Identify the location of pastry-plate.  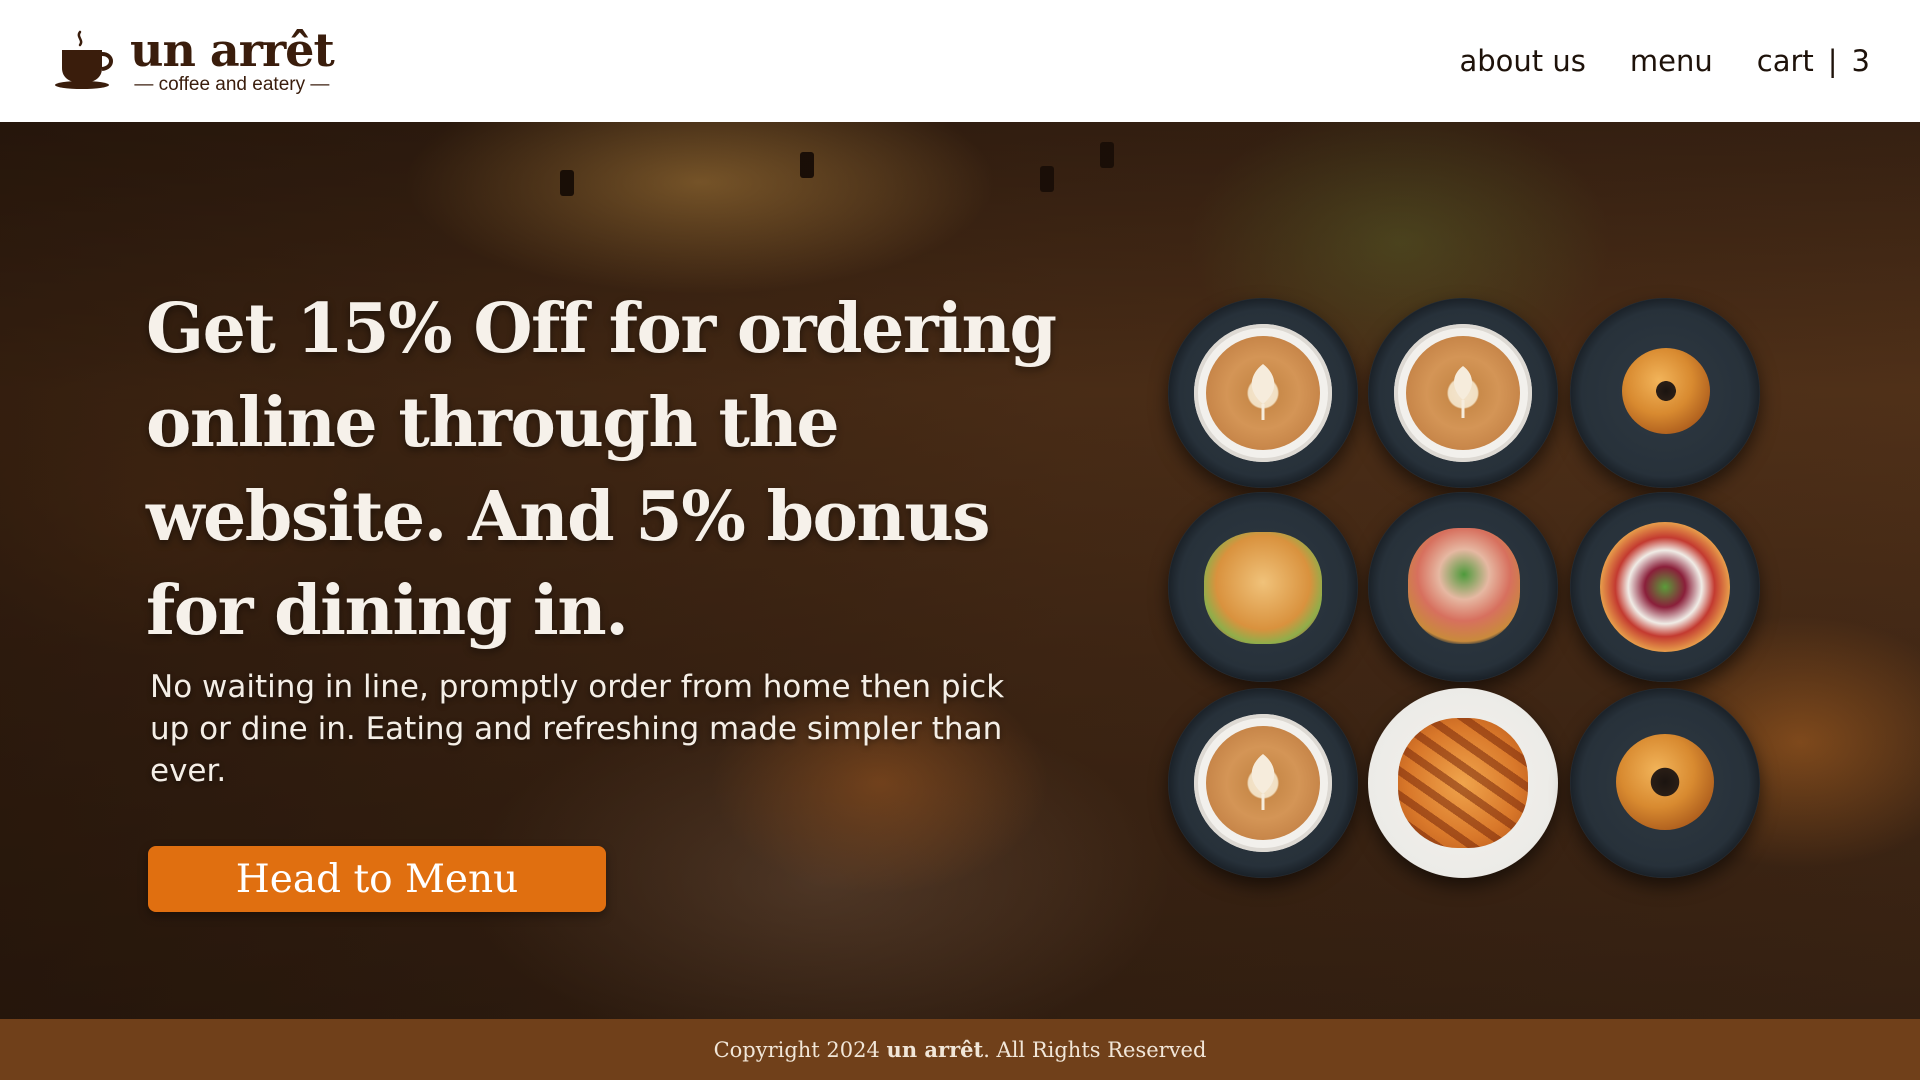
(1463, 783).